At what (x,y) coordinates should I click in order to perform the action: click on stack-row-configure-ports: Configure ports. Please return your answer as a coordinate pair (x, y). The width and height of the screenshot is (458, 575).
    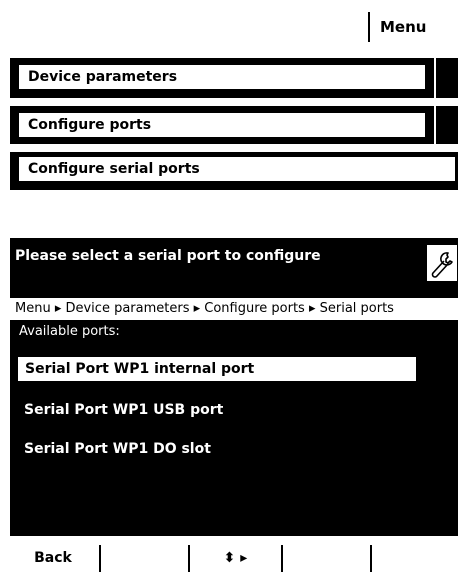
    Looking at the image, I should click on (234, 125).